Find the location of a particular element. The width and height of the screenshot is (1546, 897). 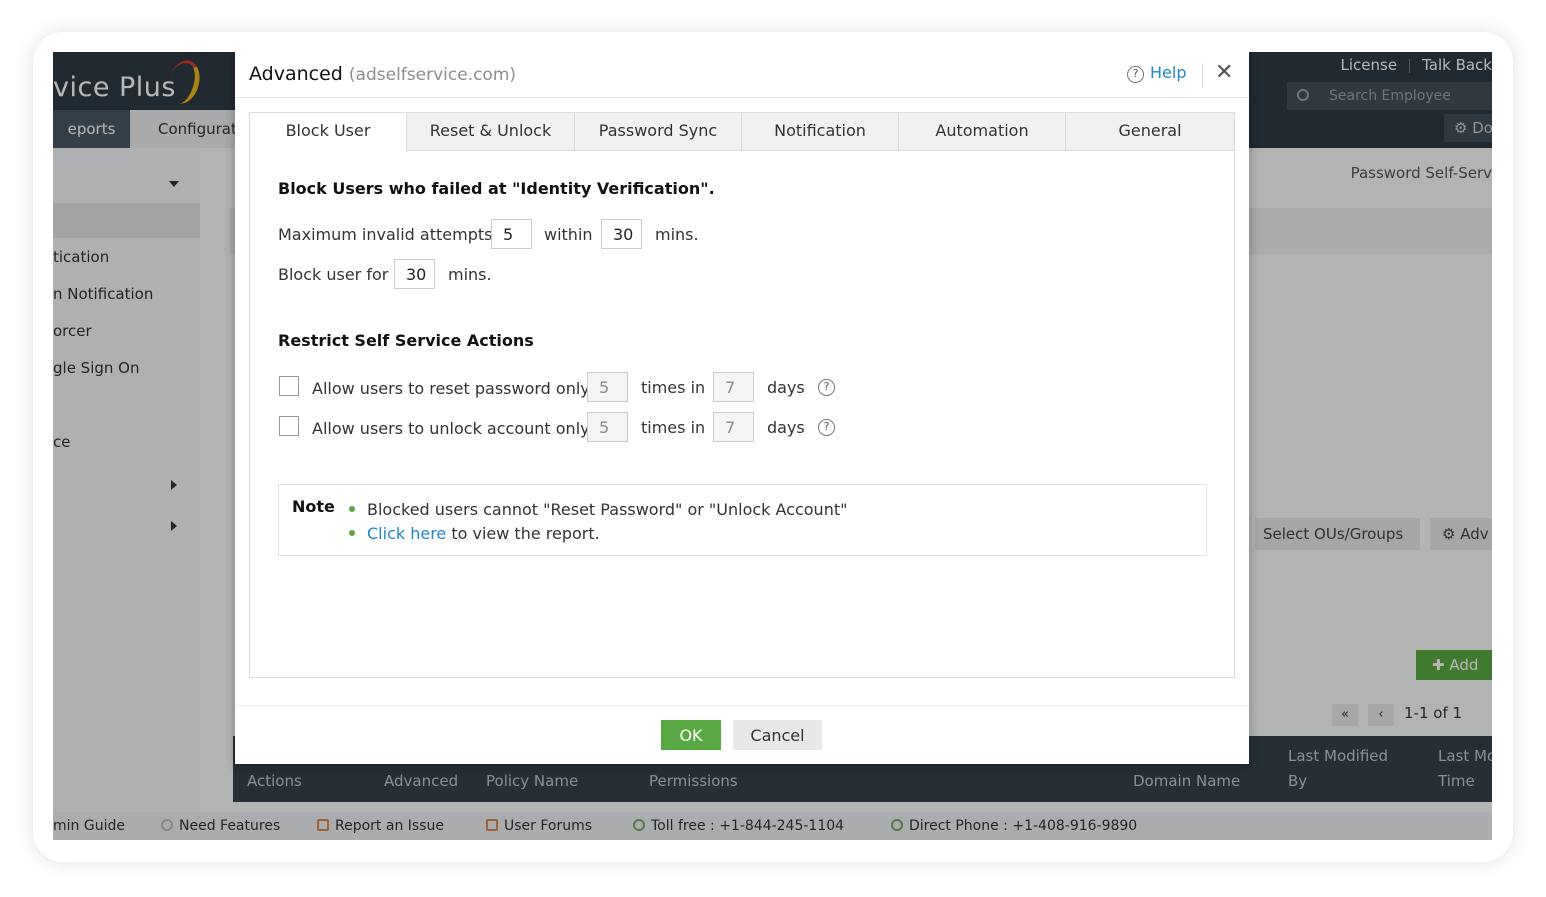

cancel-button: Cancel is located at coordinates (777, 735).